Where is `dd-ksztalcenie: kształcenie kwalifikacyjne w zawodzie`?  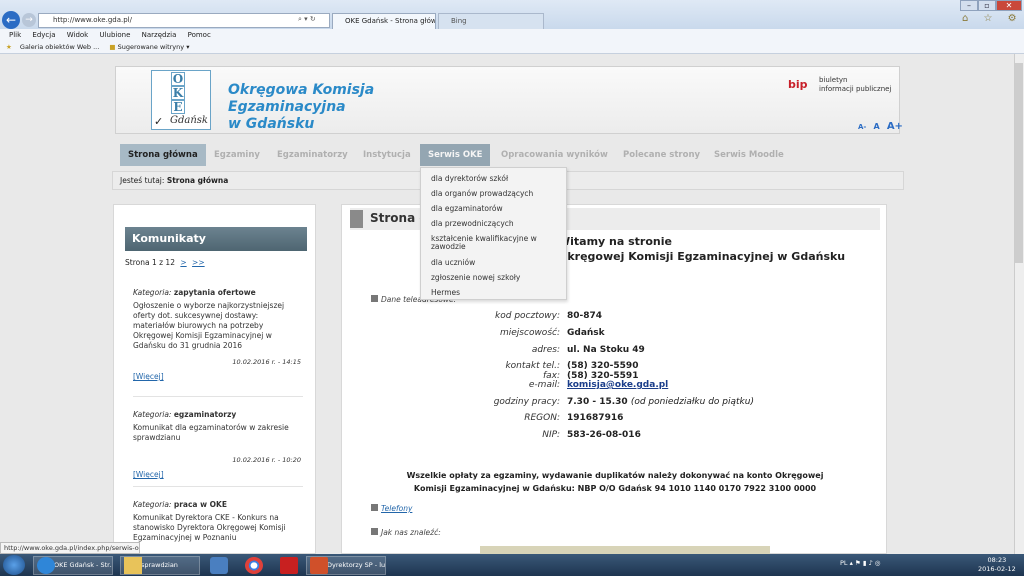
dd-ksztalcenie: kształcenie kwalifikacyjne w zawodzie is located at coordinates (497, 243).